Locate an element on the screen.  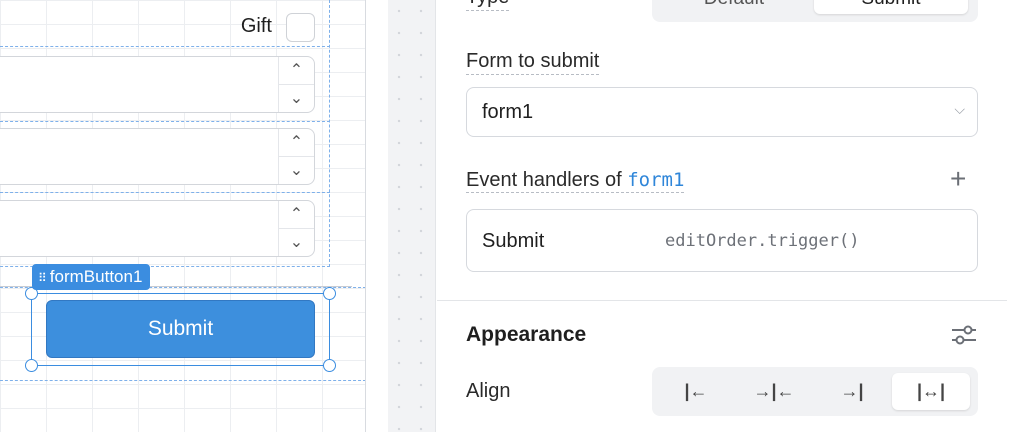
align-stretch-icon: |↔| is located at coordinates (931, 391).